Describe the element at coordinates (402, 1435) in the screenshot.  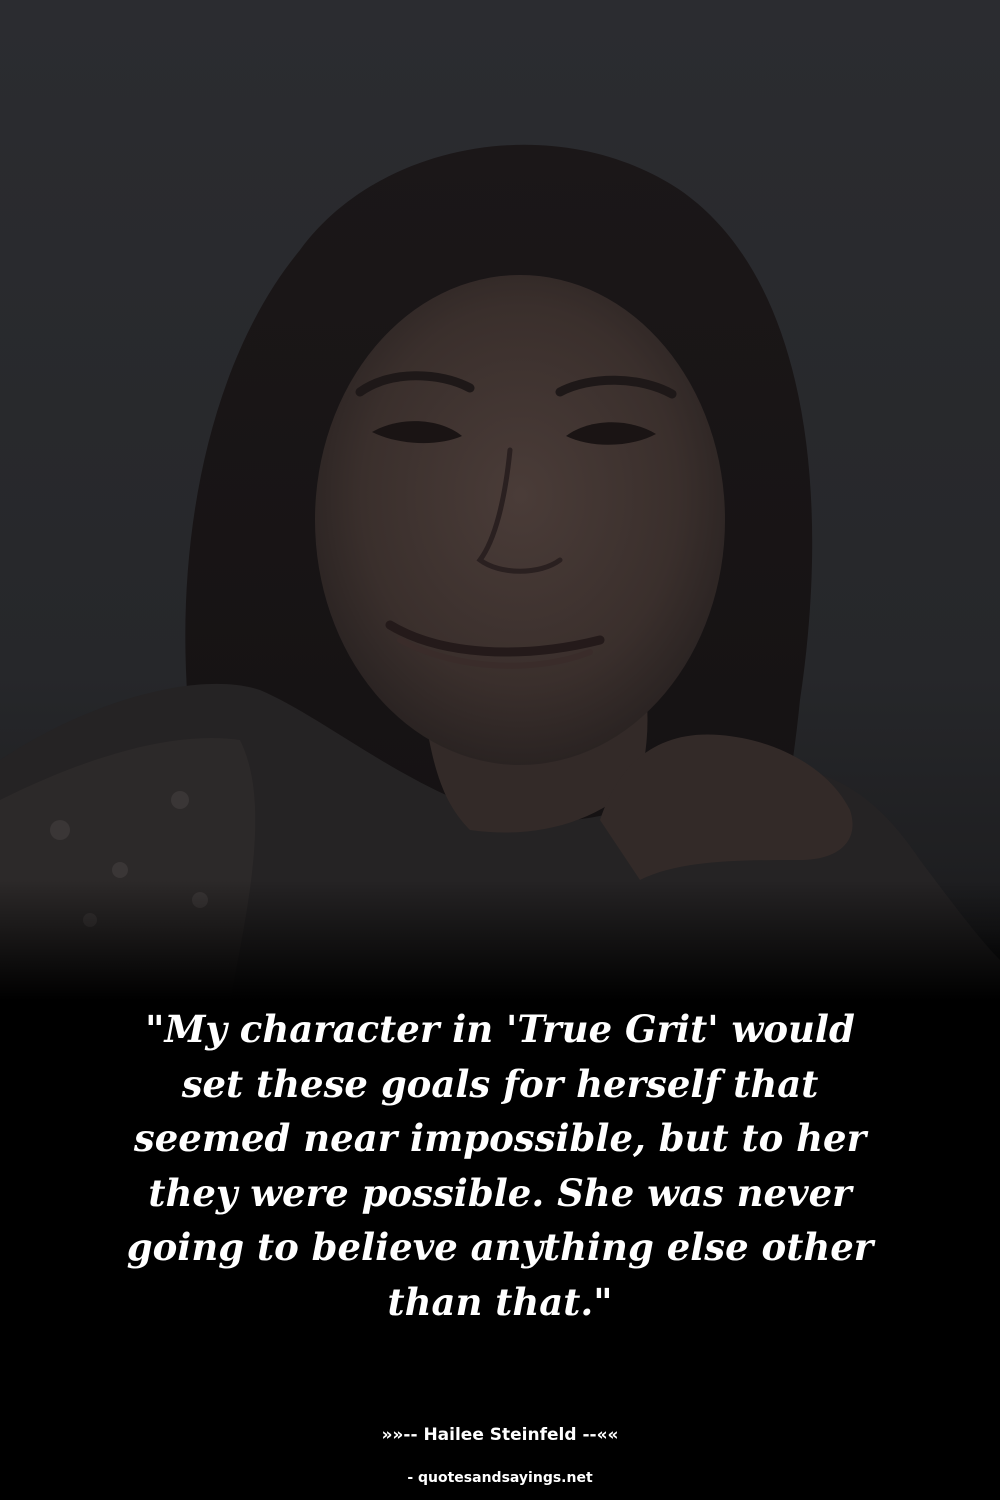
I see `attribution-prefix: »»--` at that location.